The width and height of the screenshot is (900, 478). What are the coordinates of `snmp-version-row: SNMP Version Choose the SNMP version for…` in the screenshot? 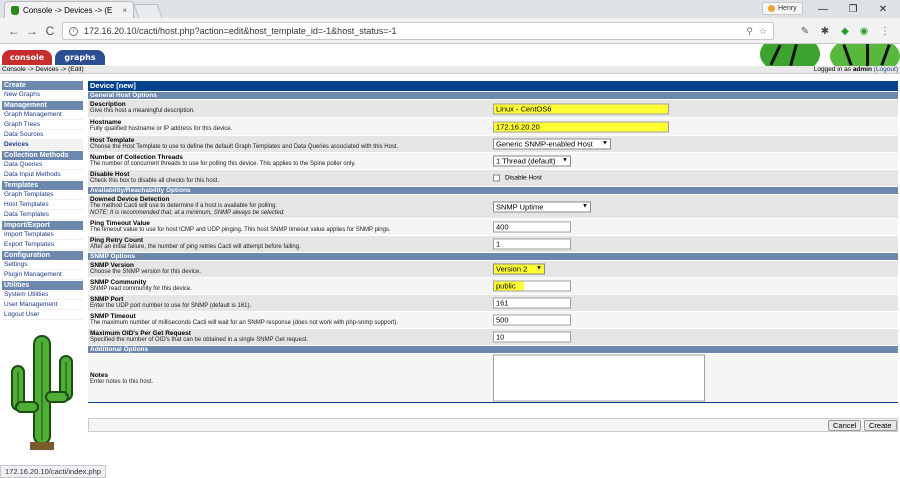 It's located at (493, 268).